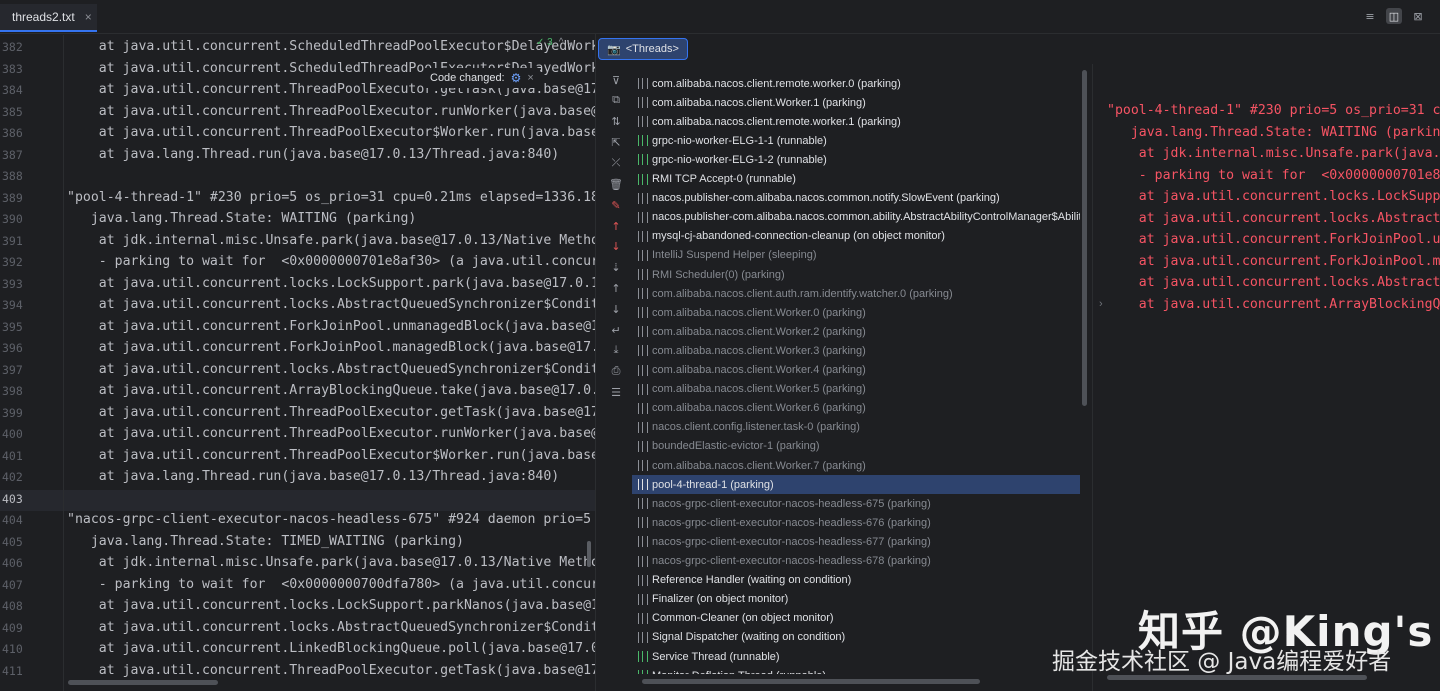  What do you see at coordinates (616, 330) in the screenshot?
I see `wrap-icon: ↵` at bounding box center [616, 330].